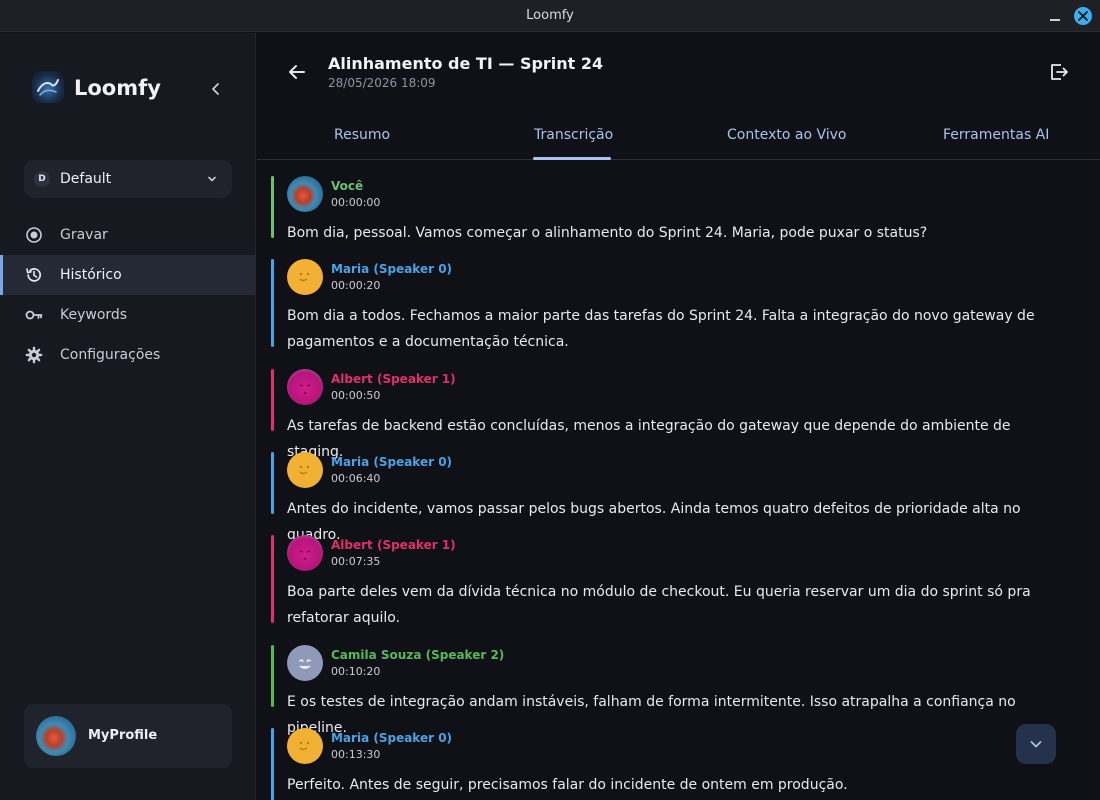  I want to click on profile-dropdown: D Default, so click(128, 179).